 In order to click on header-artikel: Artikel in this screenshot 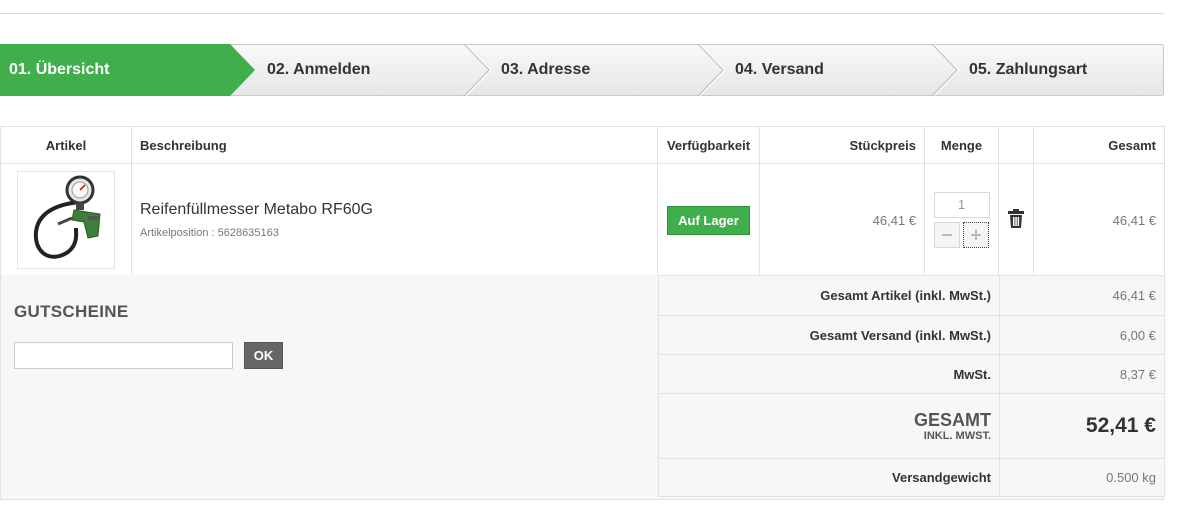, I will do `click(66, 145)`.